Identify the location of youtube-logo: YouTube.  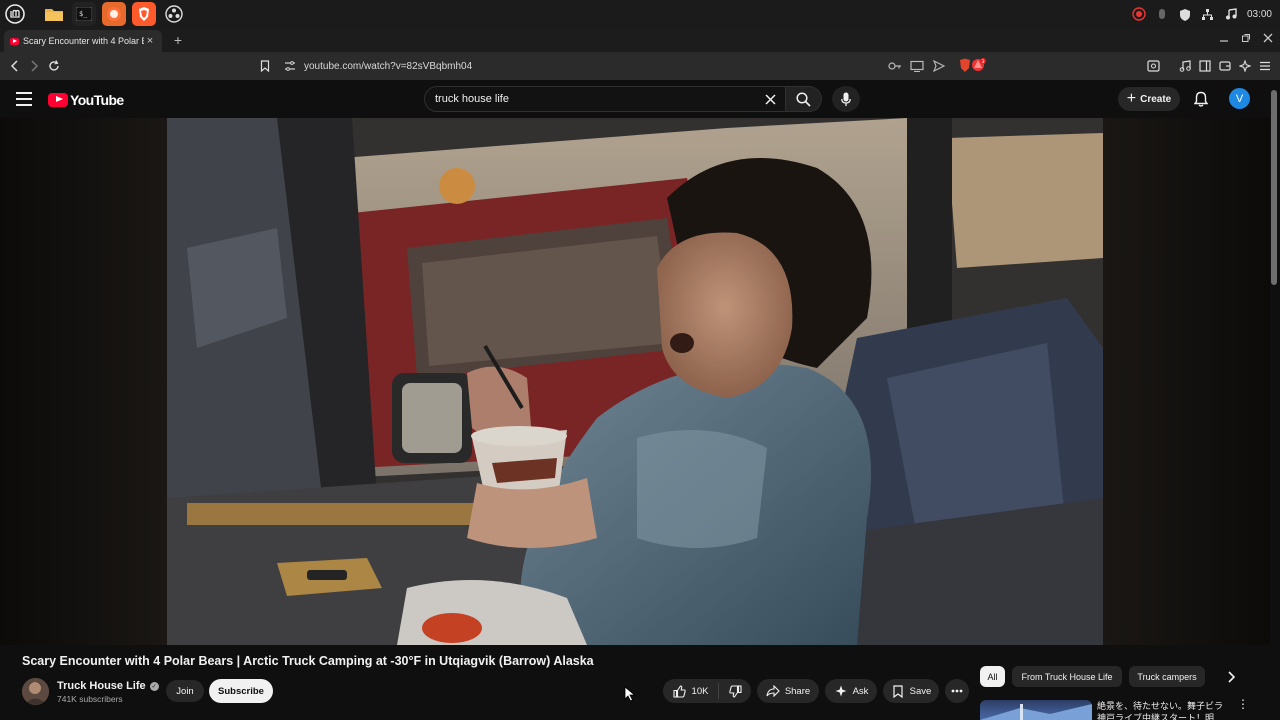
(86, 99).